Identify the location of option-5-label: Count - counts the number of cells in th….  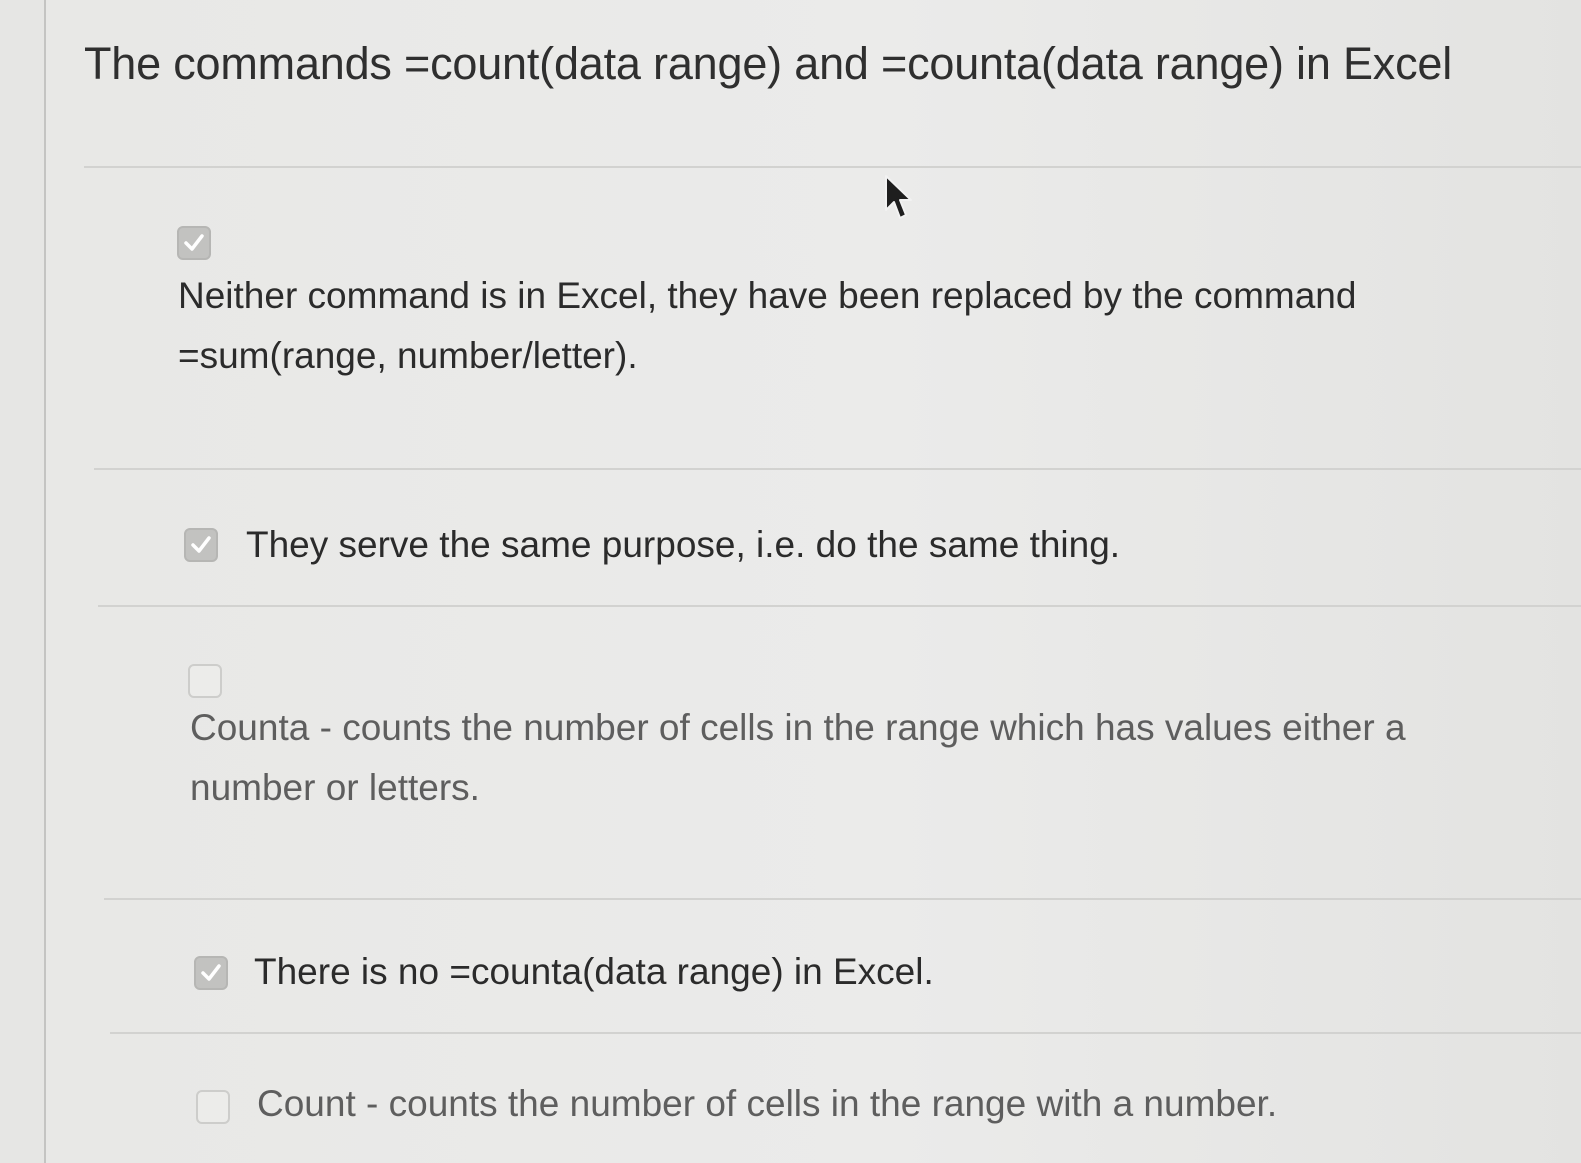
(882, 1104).